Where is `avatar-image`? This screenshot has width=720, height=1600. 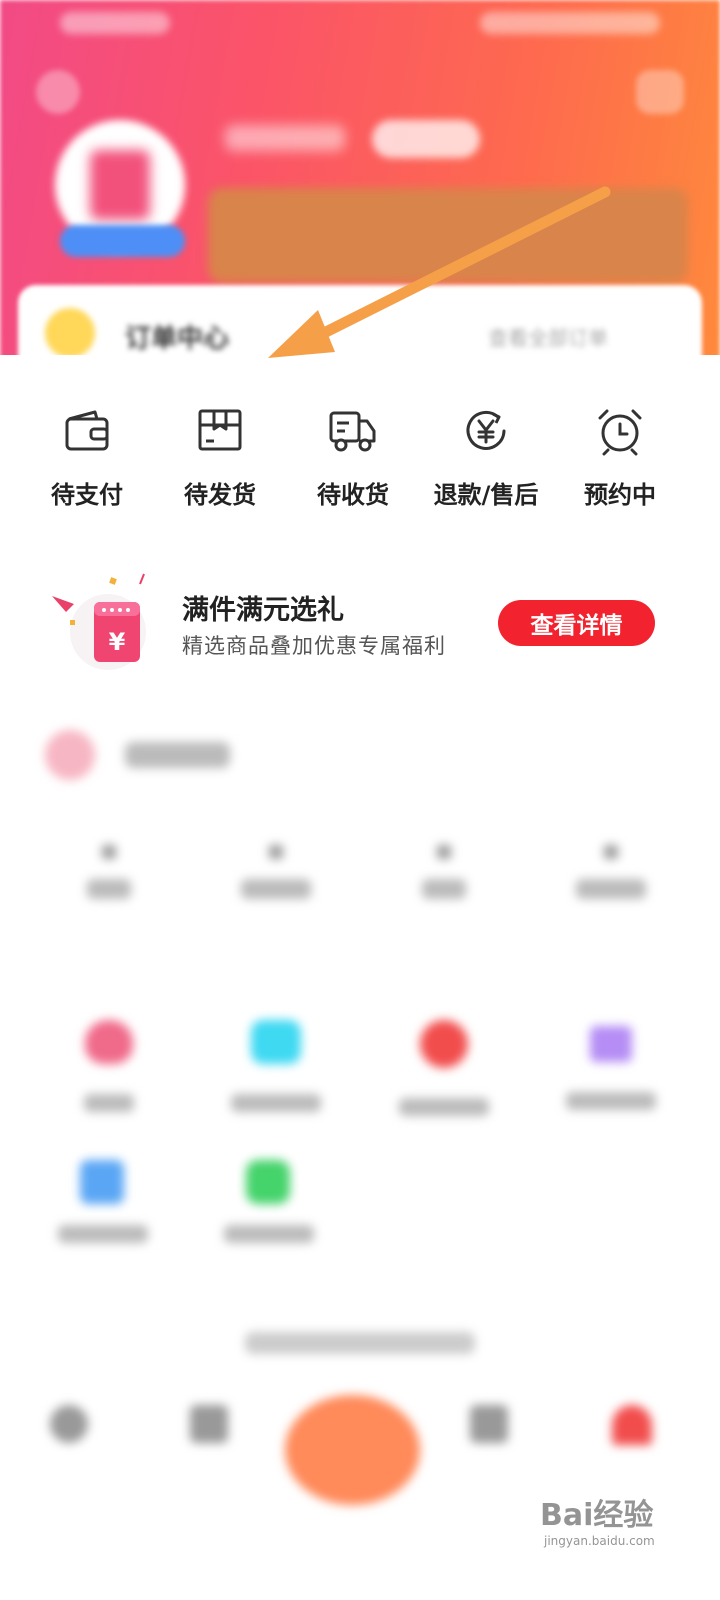 avatar-image is located at coordinates (120, 185).